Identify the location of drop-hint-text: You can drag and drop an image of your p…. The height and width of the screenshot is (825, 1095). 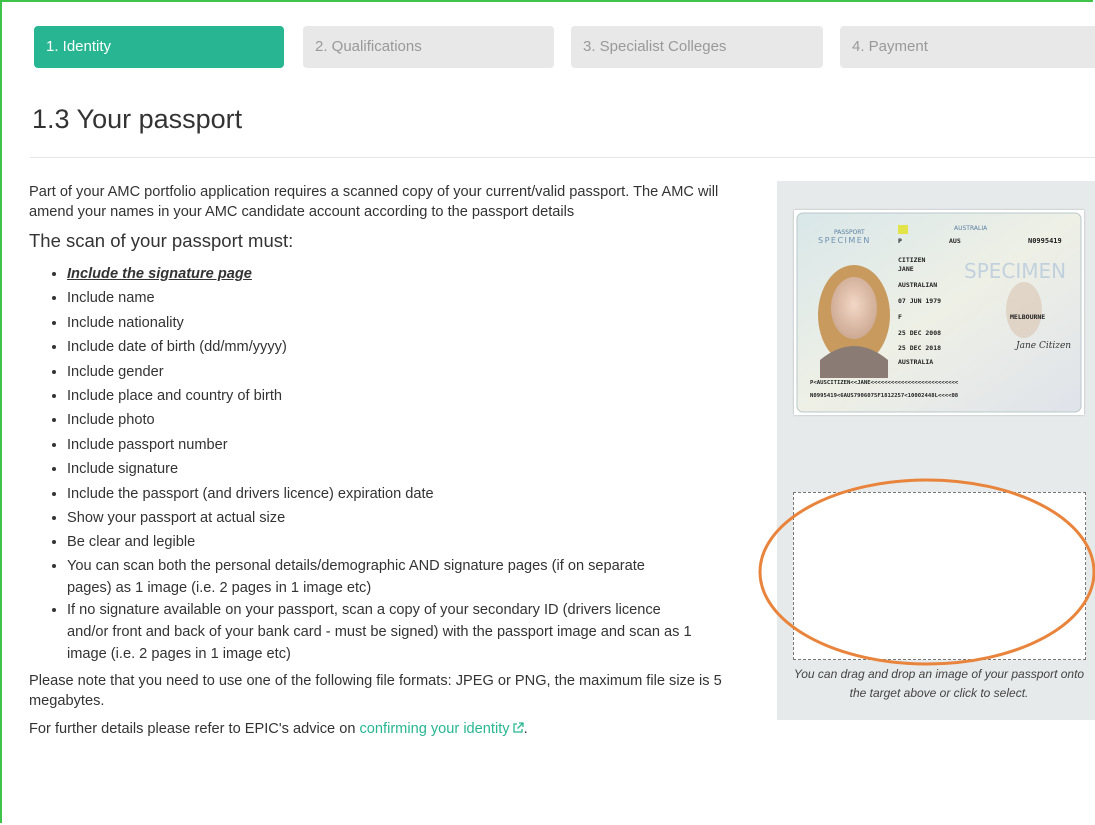
(939, 683).